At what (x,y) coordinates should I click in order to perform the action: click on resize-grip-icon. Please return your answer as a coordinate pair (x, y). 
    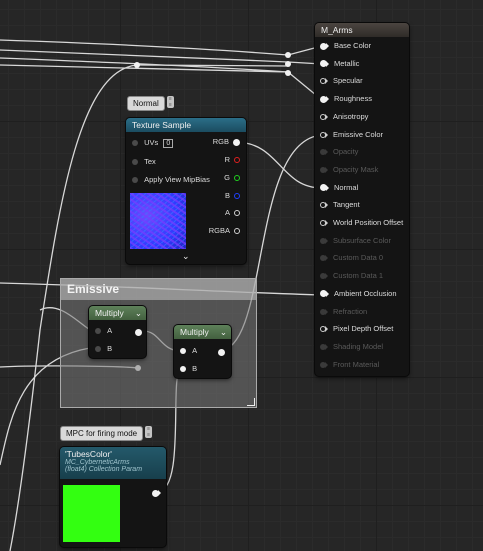
    Looking at the image, I should click on (251, 402).